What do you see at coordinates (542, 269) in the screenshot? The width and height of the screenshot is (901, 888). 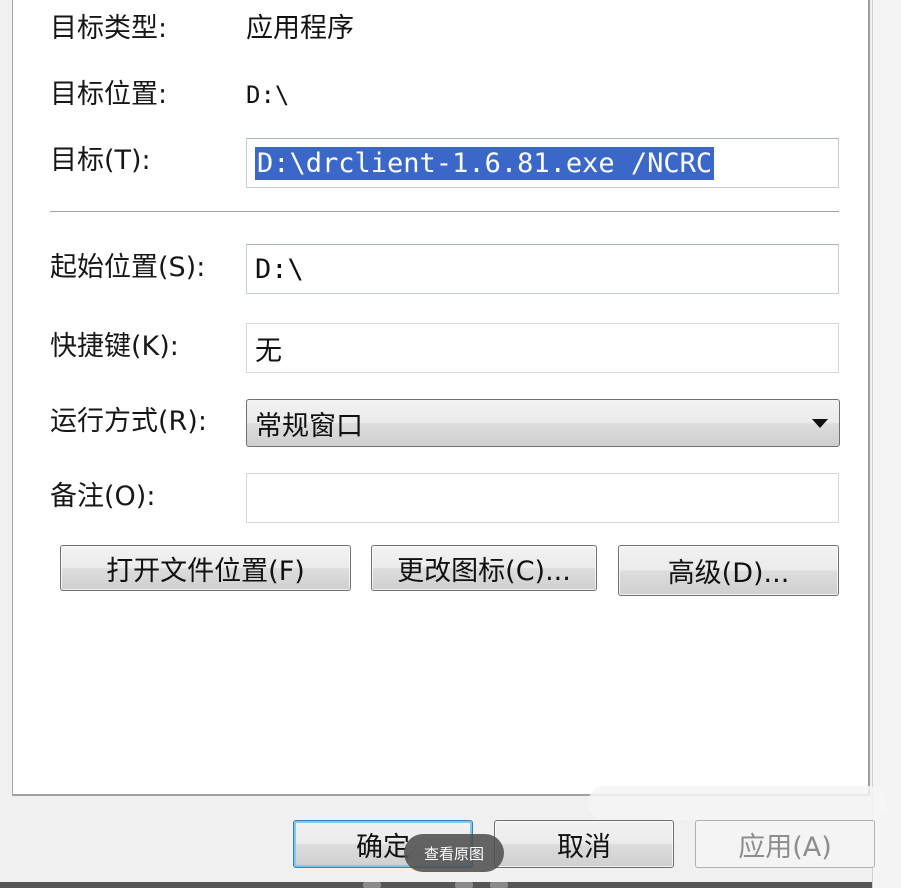 I see `start-in-field: D:\` at bounding box center [542, 269].